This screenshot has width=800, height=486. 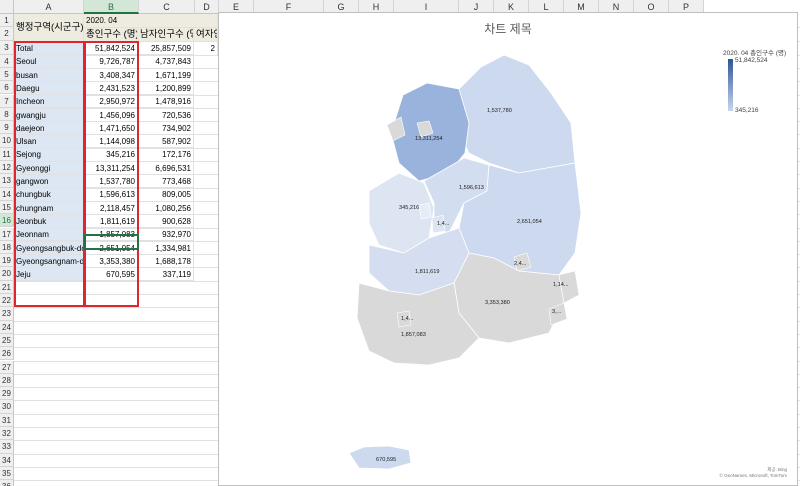 I want to click on region-name-cell: Gyeongsangnam-do, so click(x=49, y=261).